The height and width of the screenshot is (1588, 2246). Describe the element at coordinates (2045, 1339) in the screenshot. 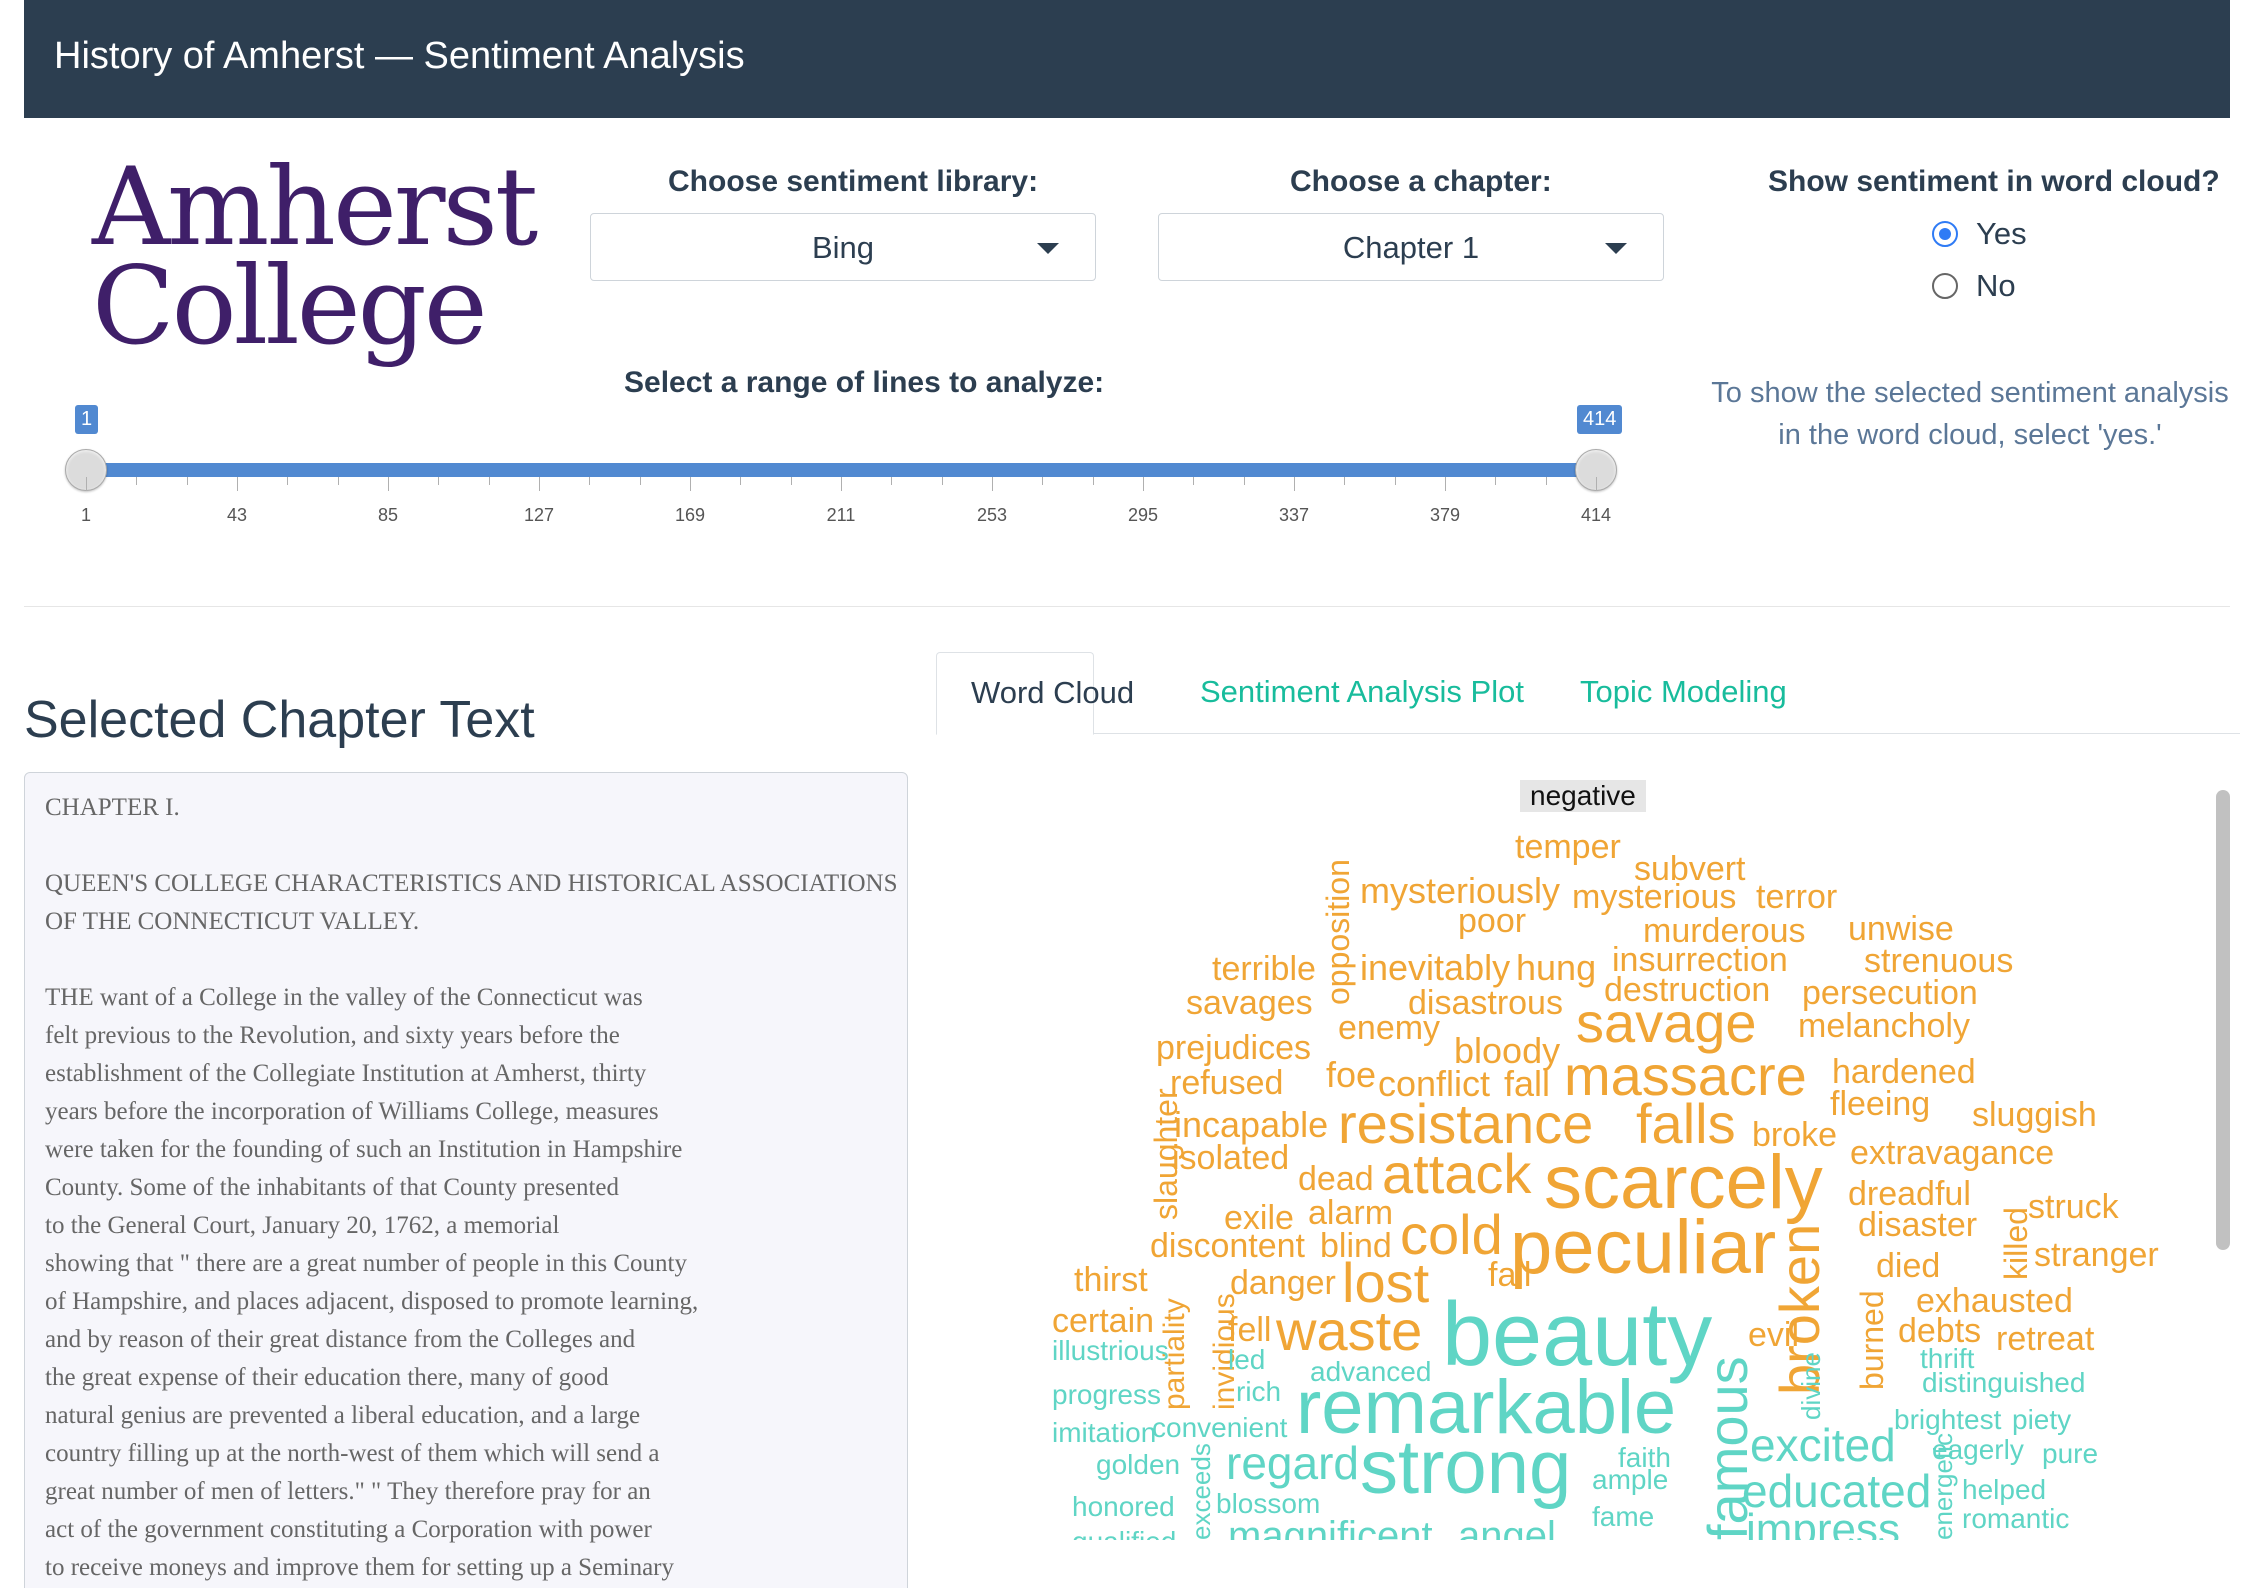

I see `cloud-word: retreat` at that location.